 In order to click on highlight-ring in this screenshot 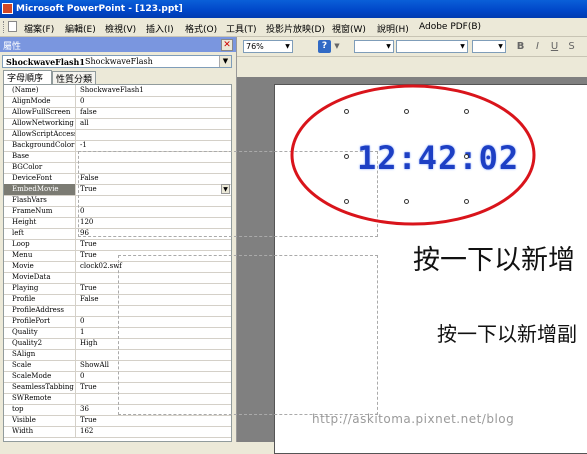, I will do `click(413, 155)`.